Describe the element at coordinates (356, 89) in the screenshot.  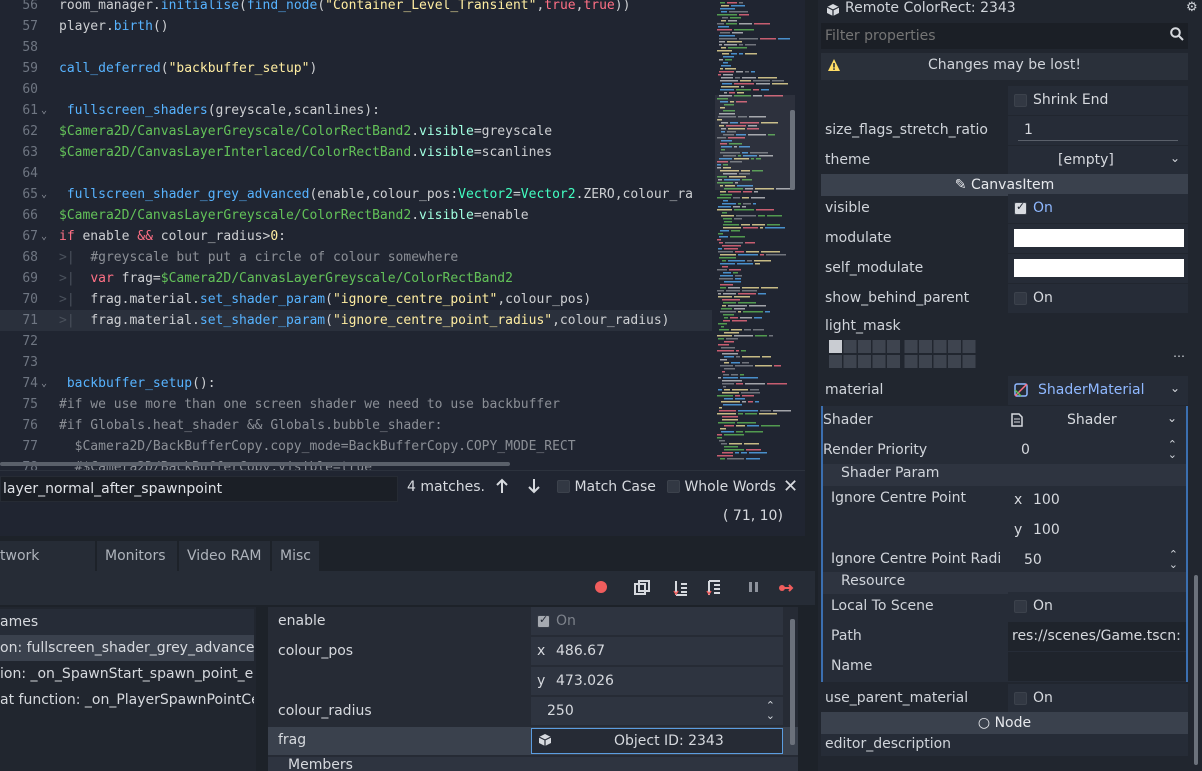
I see `code-line: 60` at that location.